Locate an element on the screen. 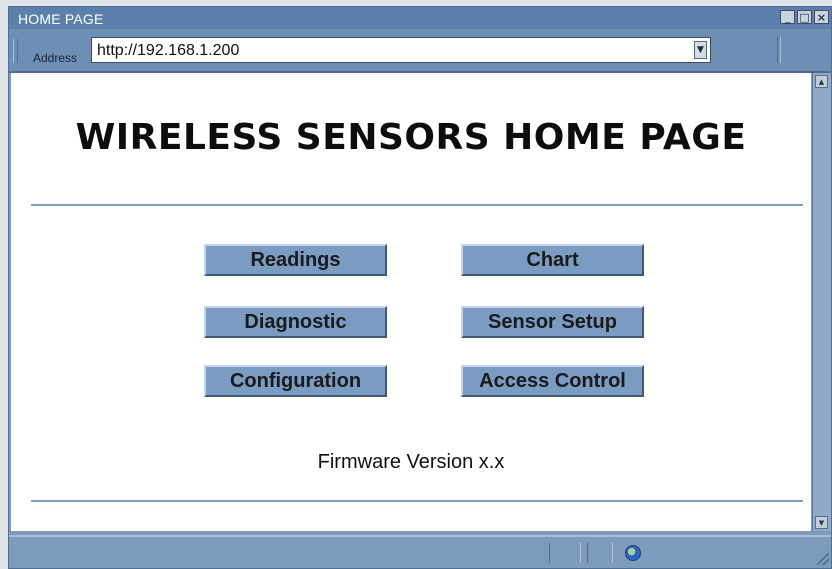 The width and height of the screenshot is (832, 569). access-control-button: Access Control is located at coordinates (552, 381).